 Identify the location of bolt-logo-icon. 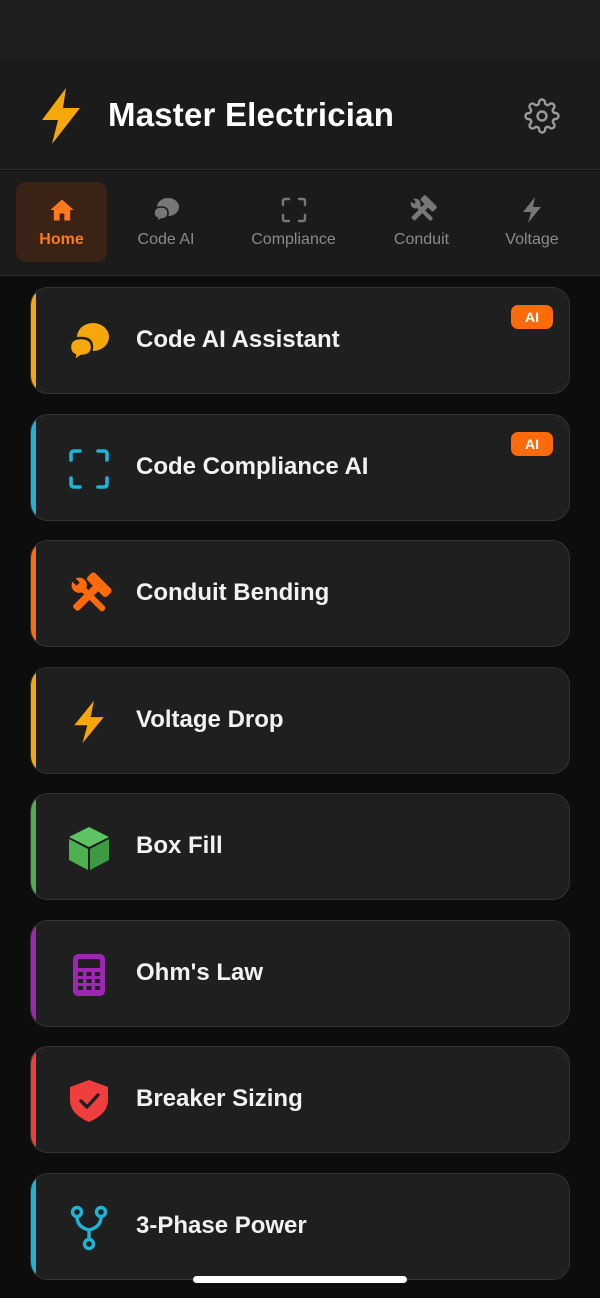
(61, 116).